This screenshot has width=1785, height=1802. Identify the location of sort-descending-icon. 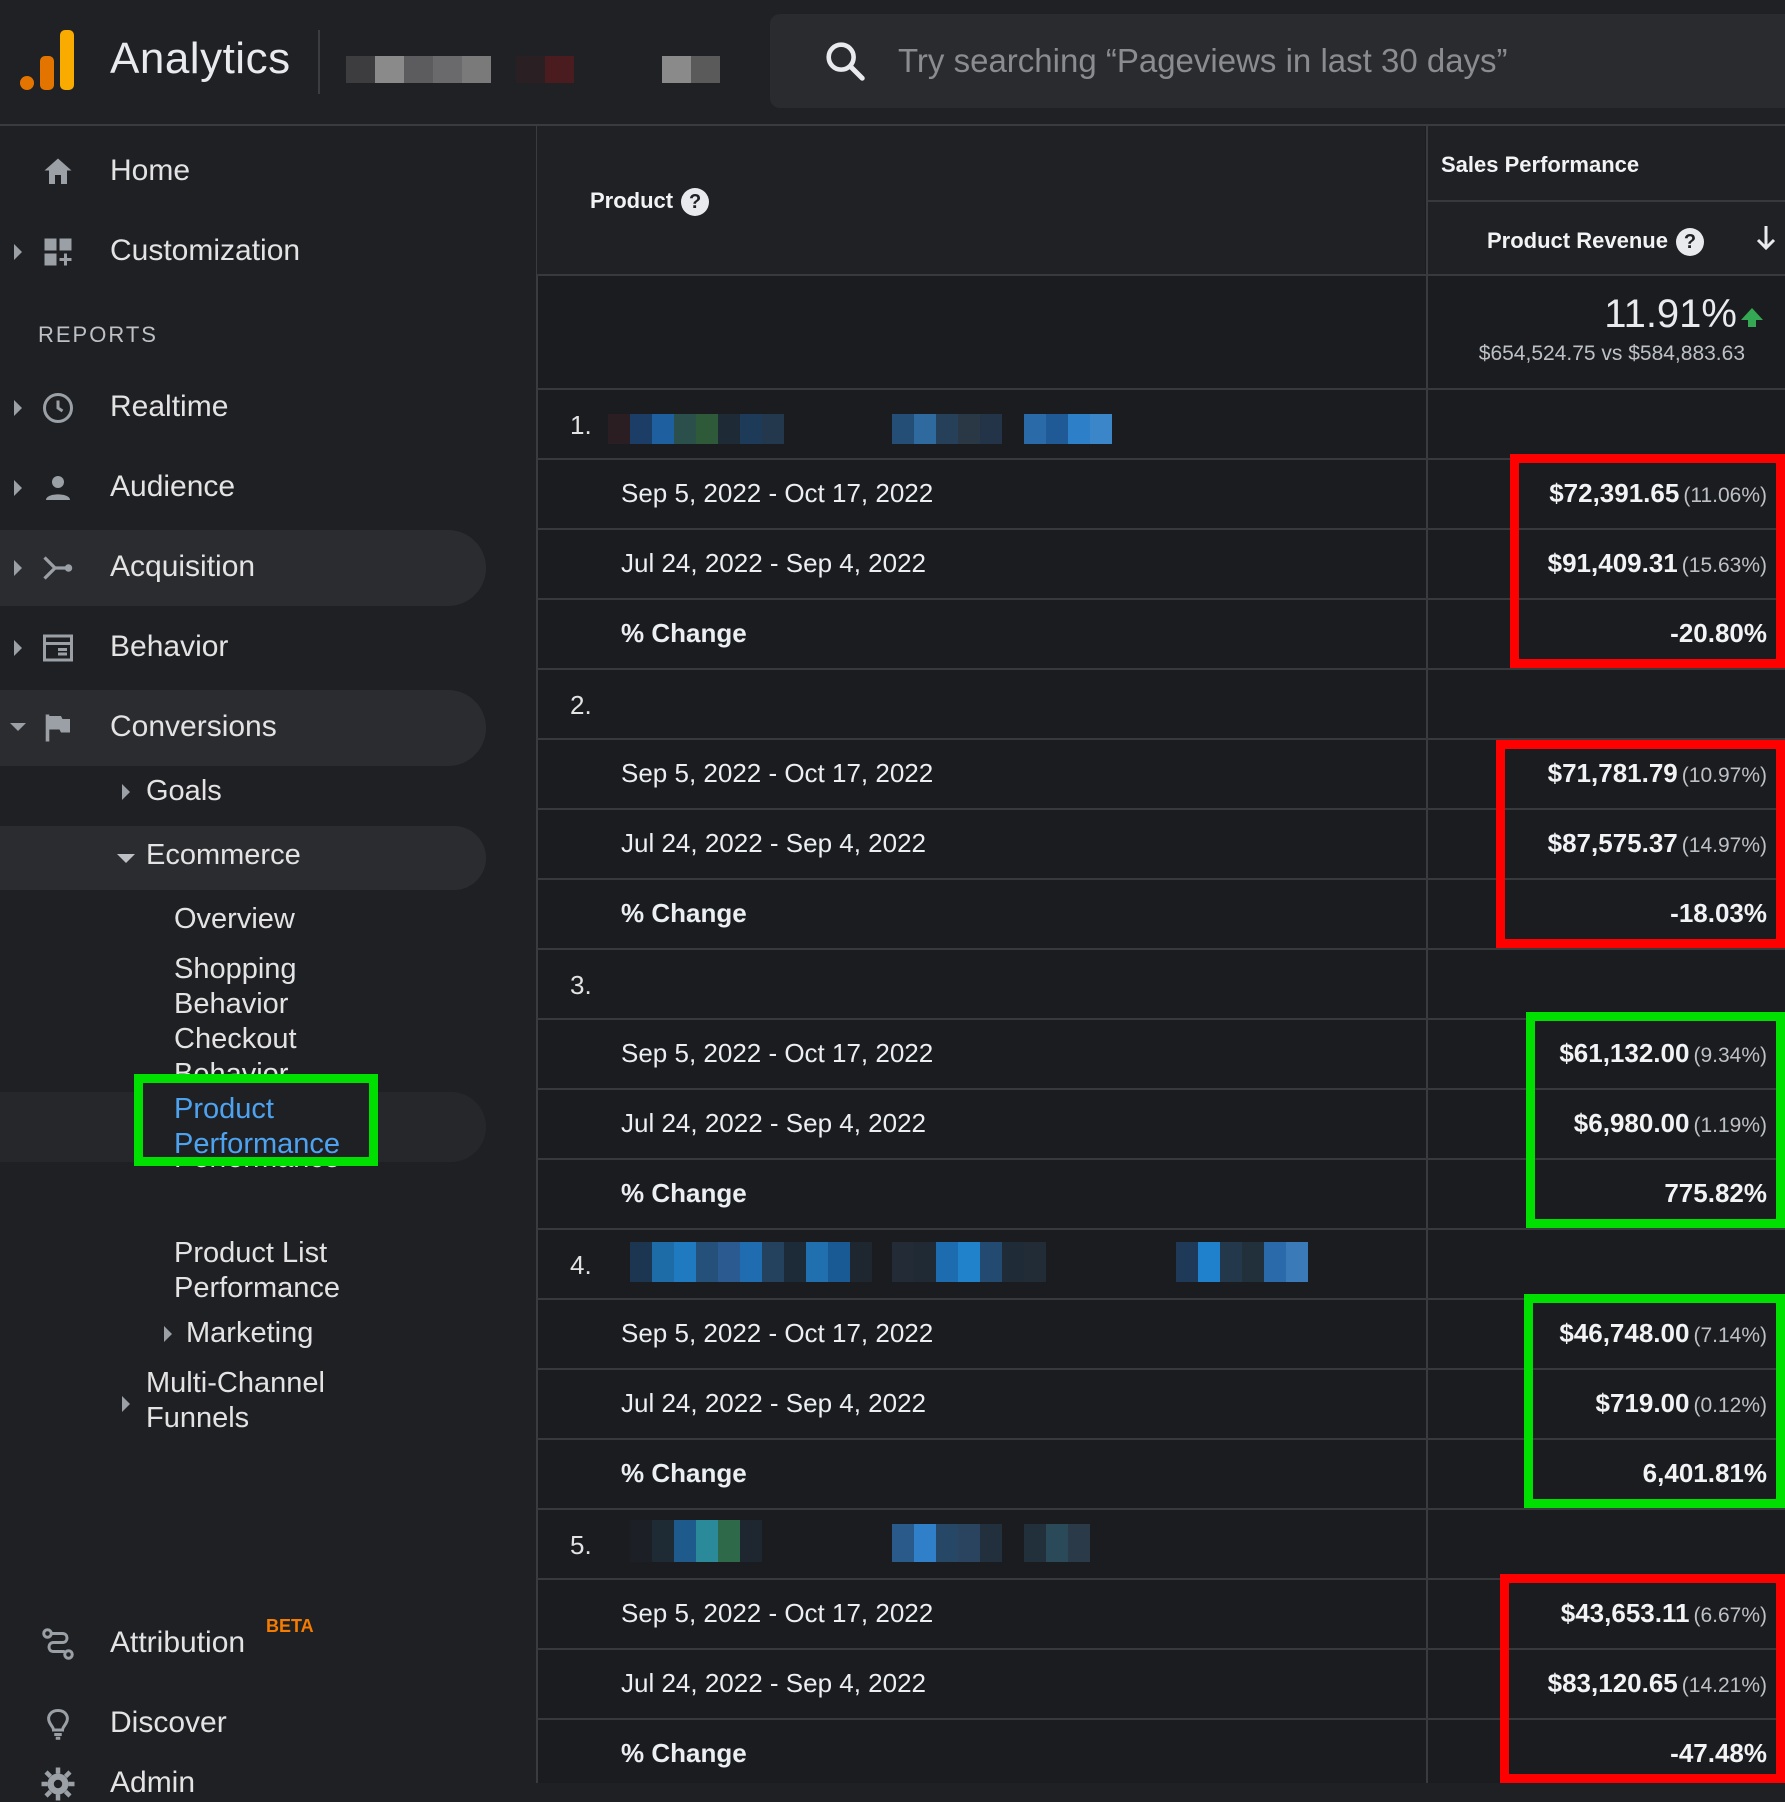
(1766, 238).